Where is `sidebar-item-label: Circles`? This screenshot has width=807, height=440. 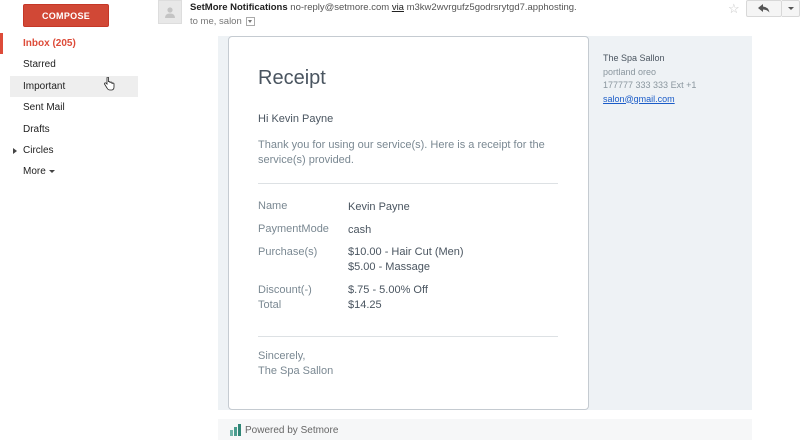 sidebar-item-label: Circles is located at coordinates (38, 150).